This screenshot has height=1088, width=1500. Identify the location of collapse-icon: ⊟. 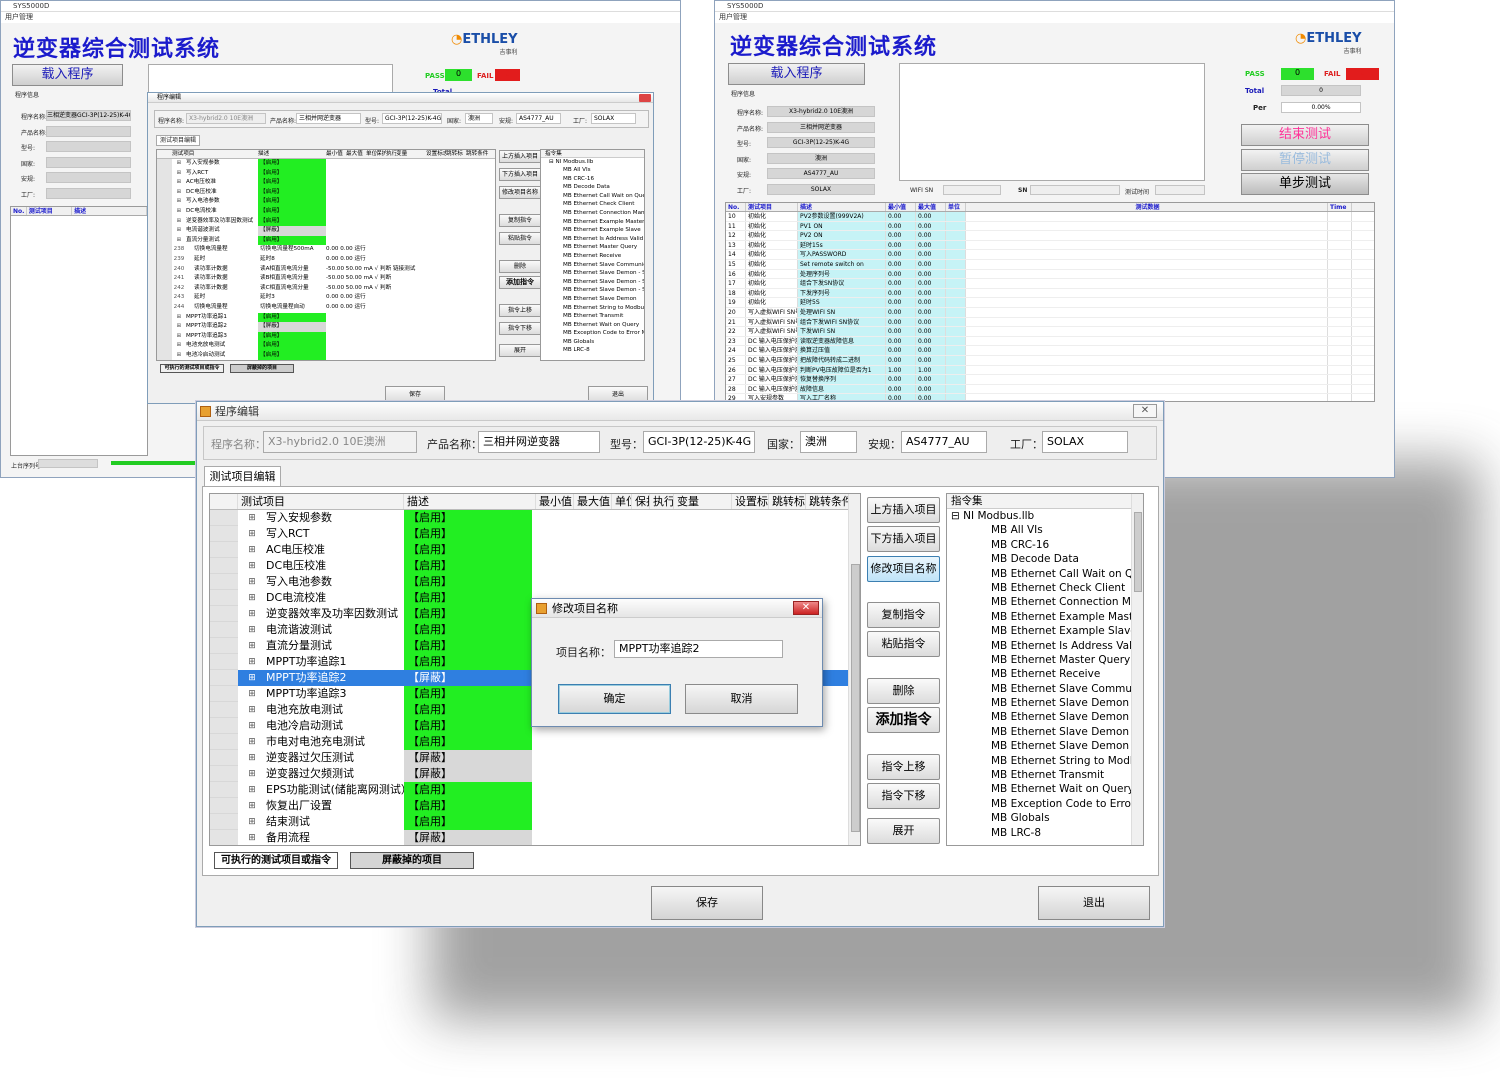
(955, 516).